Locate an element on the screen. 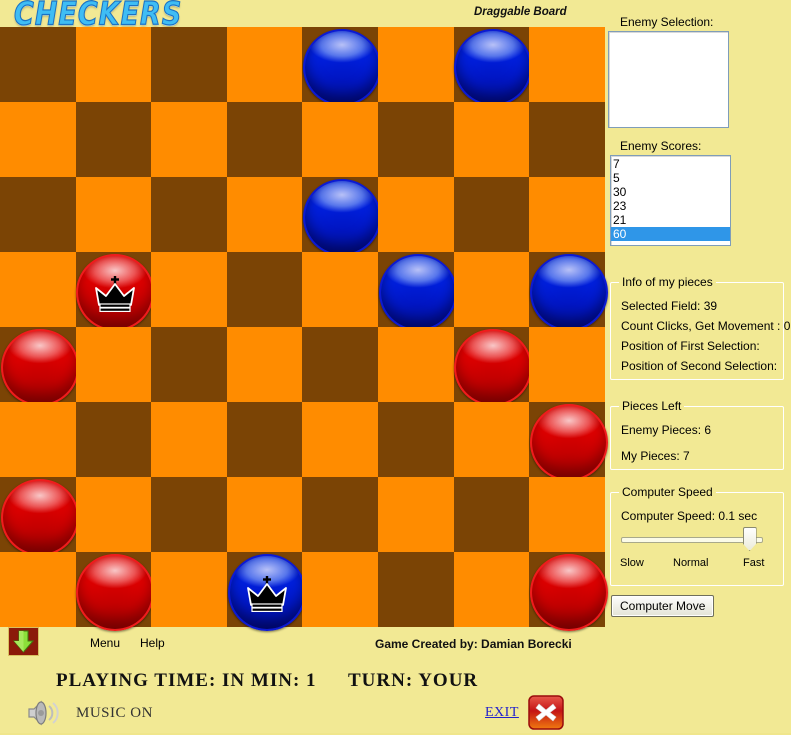 Image resolution: width=791 pixels, height=735 pixels. computer-speed-value: Computer Speed: 0.1 sec is located at coordinates (689, 516).